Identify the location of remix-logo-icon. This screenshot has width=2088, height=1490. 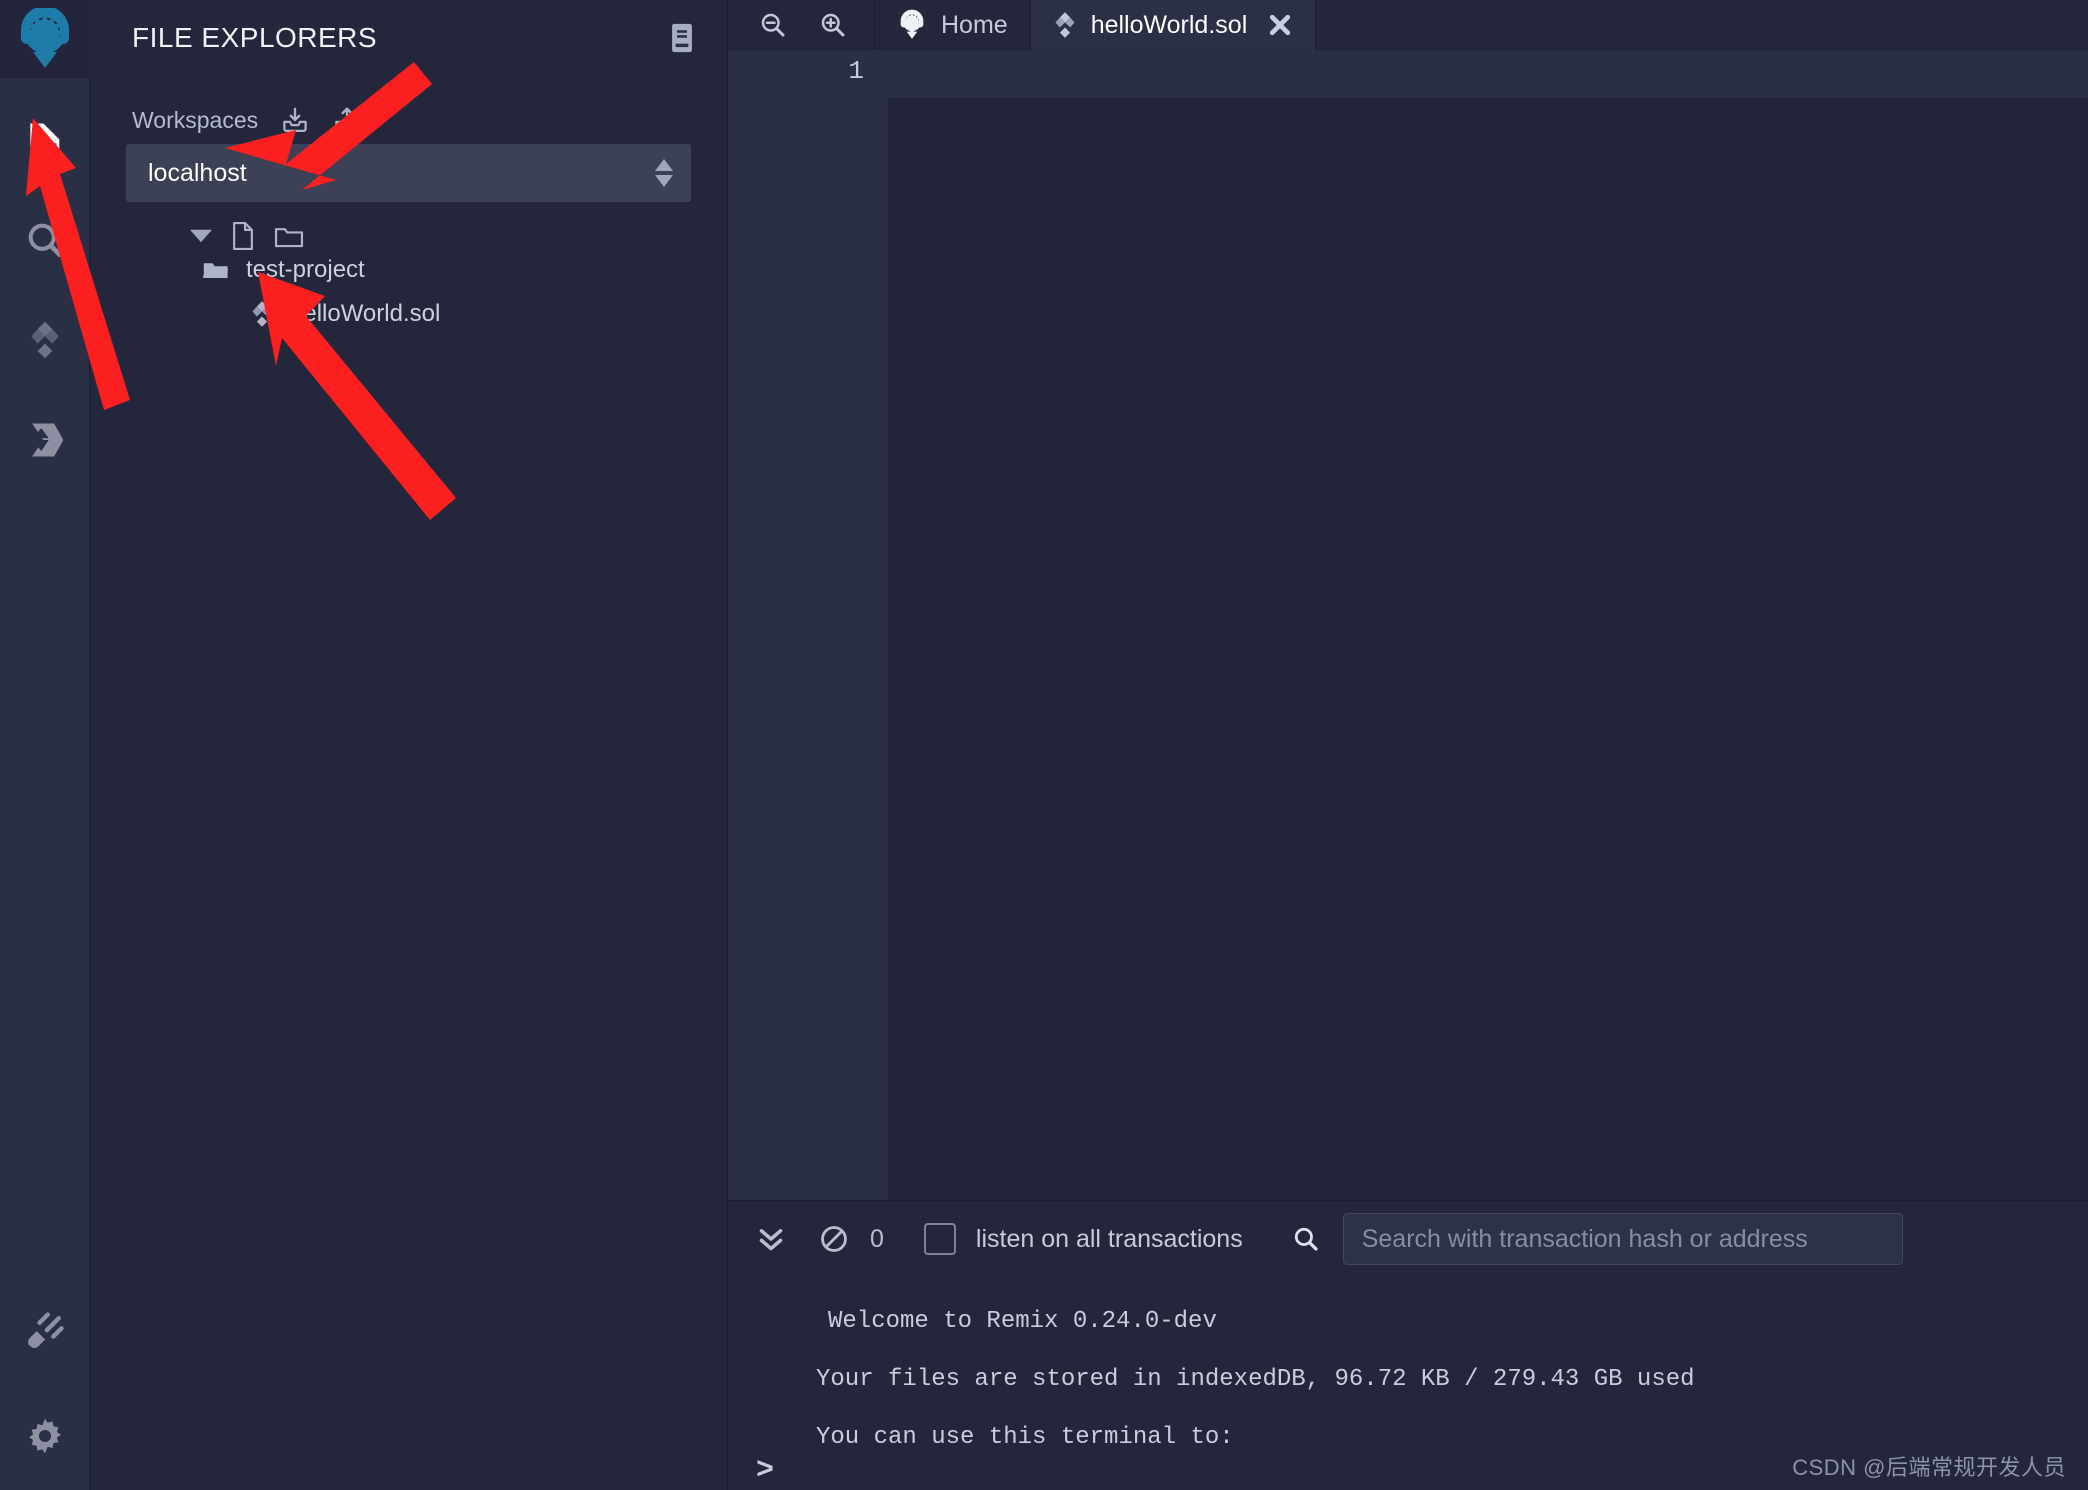
(44, 38).